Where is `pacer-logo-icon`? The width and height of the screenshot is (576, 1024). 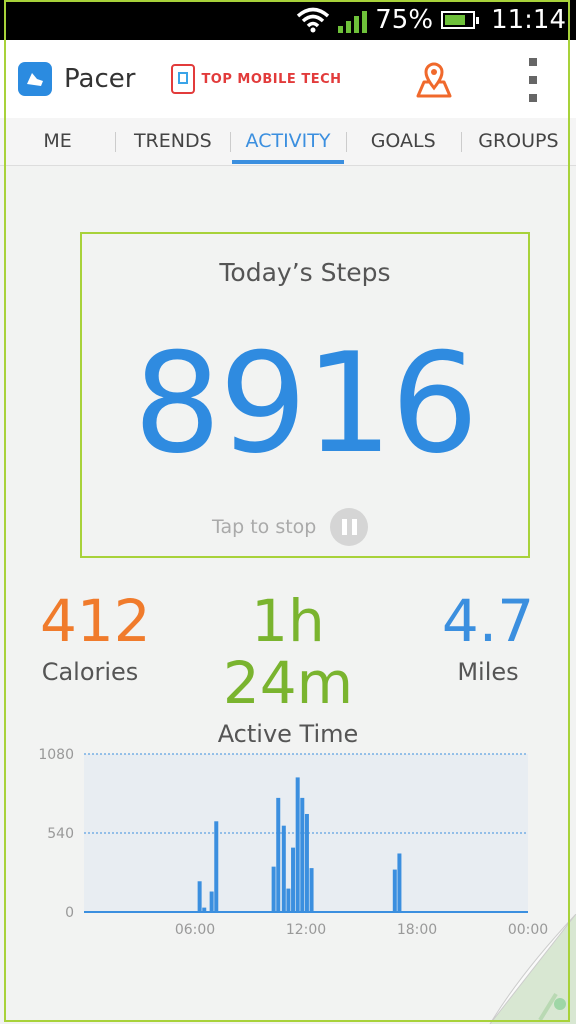
pacer-logo-icon is located at coordinates (35, 79).